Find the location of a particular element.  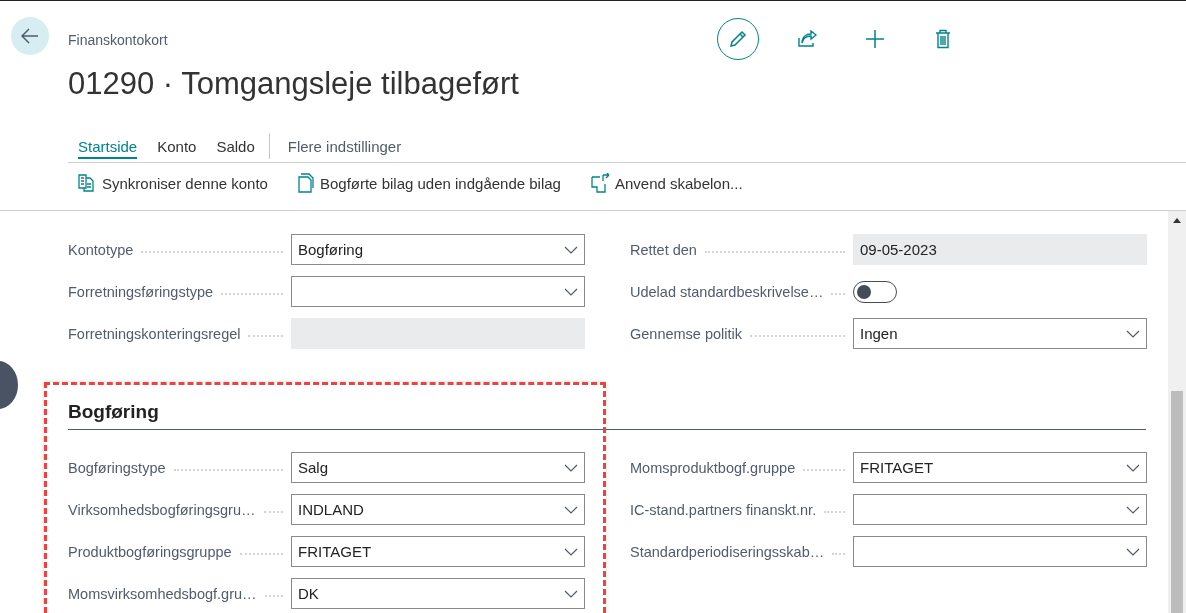

field-label: IC-stand.partners finanskt.nr. is located at coordinates (723, 509).